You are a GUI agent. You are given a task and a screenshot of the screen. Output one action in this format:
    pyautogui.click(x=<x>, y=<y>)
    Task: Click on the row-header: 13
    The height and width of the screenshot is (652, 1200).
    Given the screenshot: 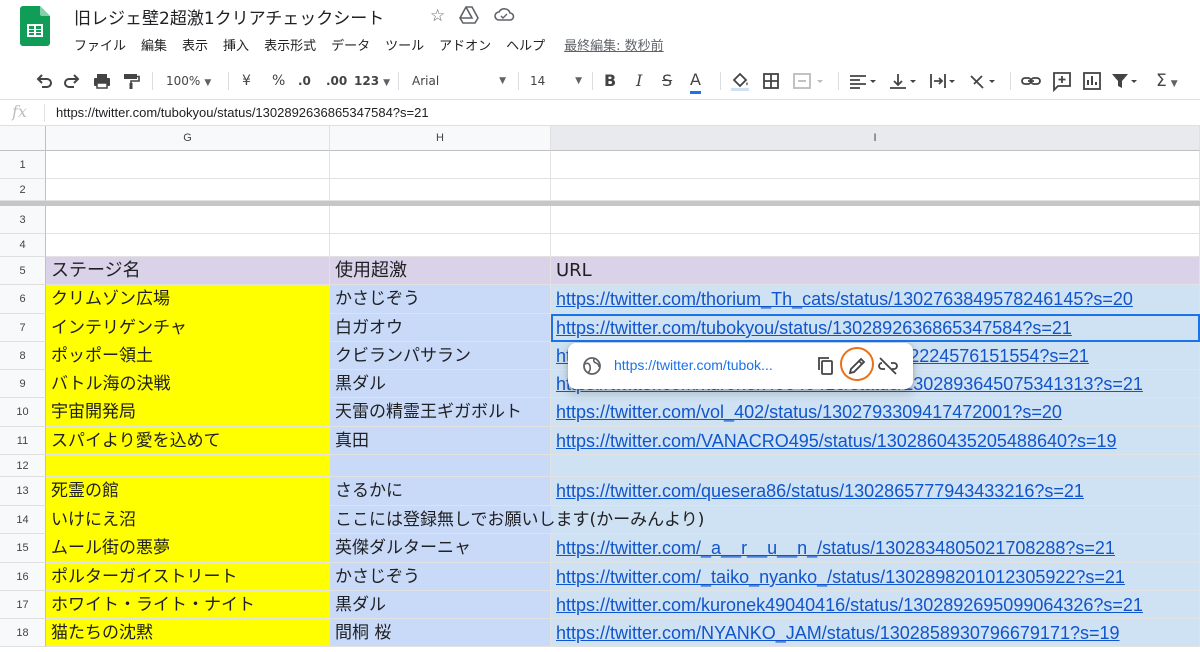 What is the action you would take?
    pyautogui.click(x=23, y=491)
    